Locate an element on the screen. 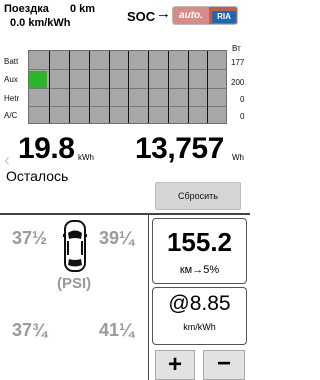 The height and width of the screenshot is (380, 320). efficiency-box: @8.85 km/kWh is located at coordinates (199, 316).